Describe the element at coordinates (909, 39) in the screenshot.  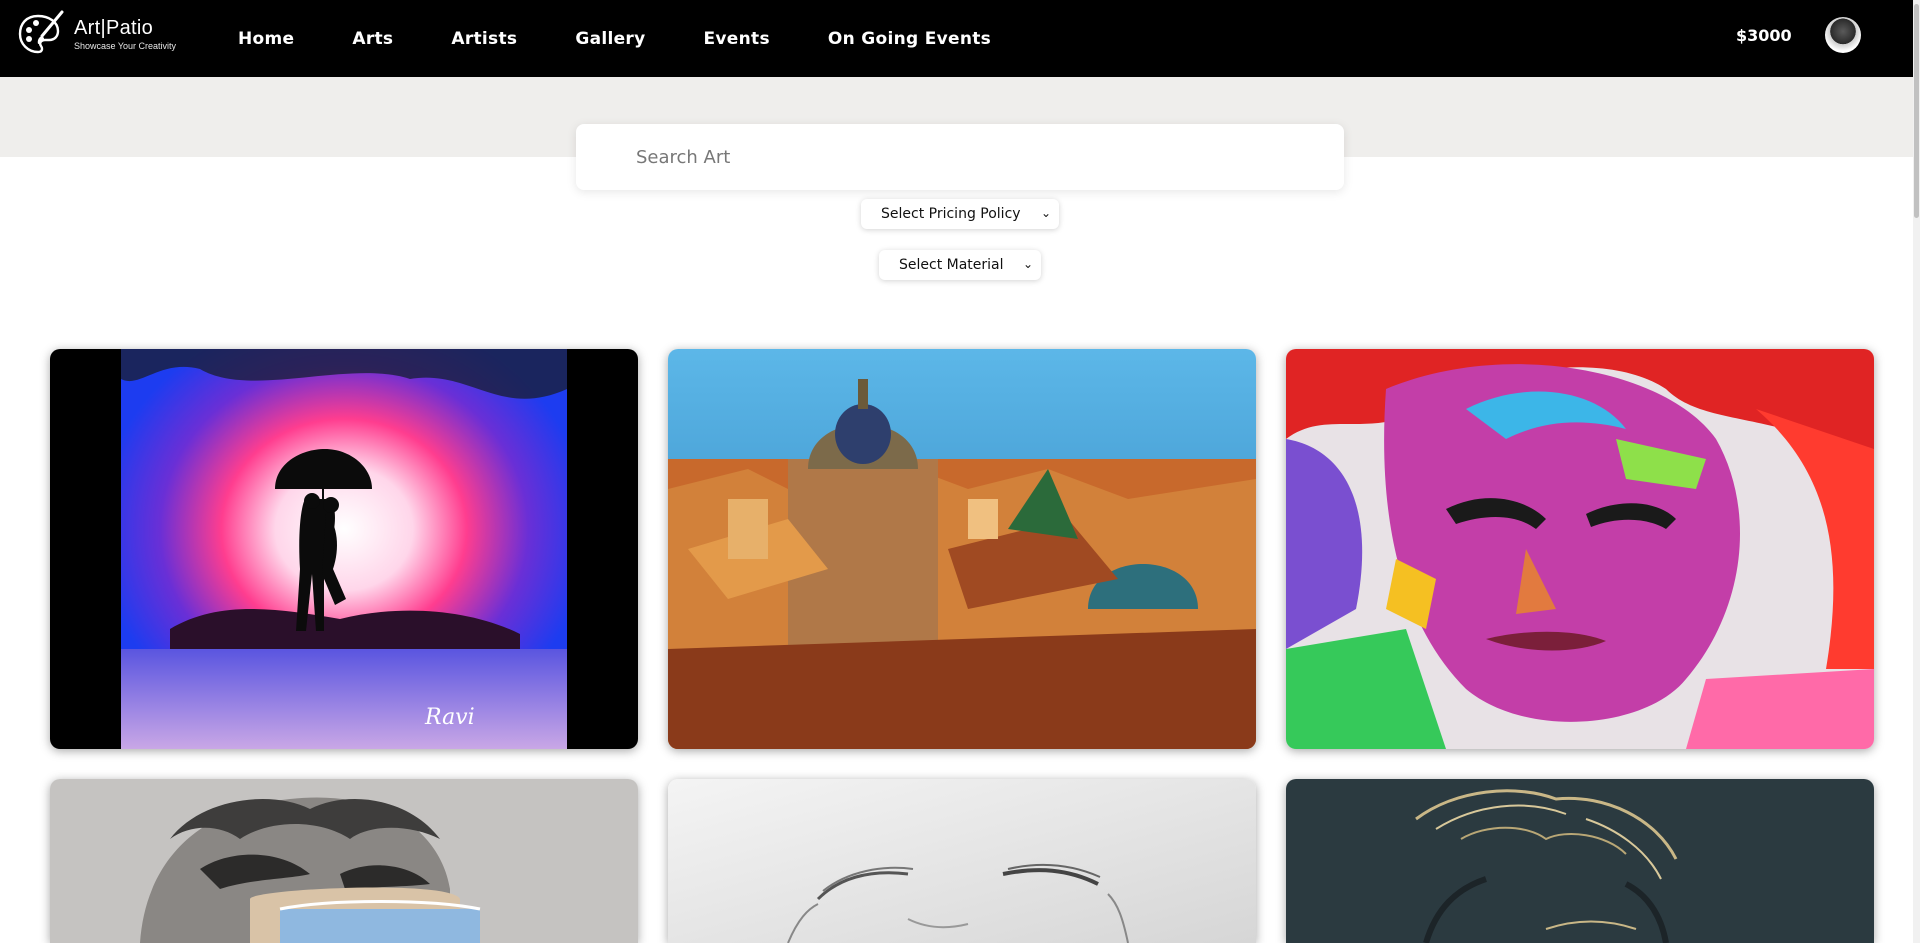
I see `nav-ongoing-events: On Going Events` at that location.